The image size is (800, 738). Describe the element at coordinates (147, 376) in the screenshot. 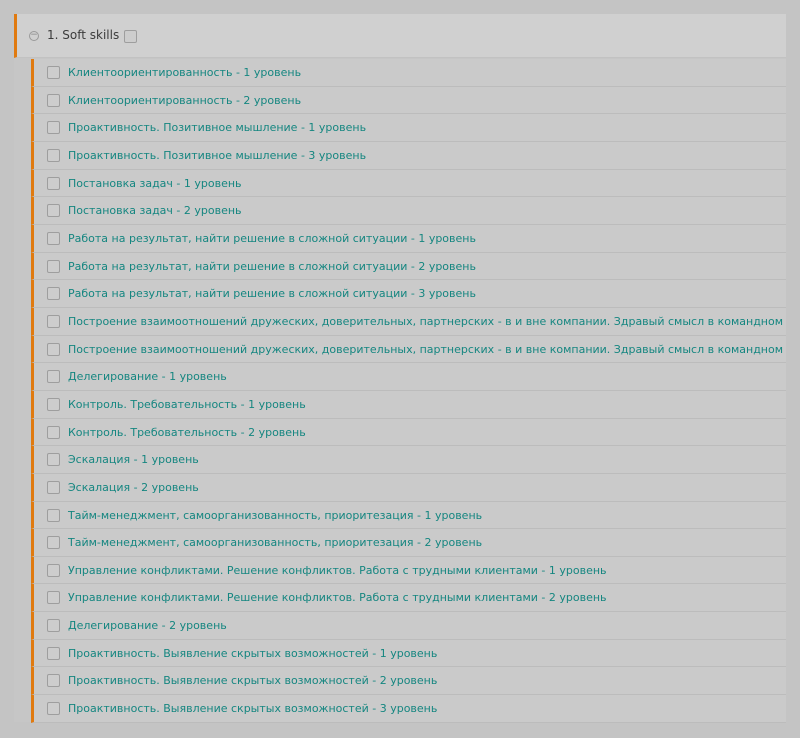

I see `item-label: Делегирование - 1 уровень` at that location.